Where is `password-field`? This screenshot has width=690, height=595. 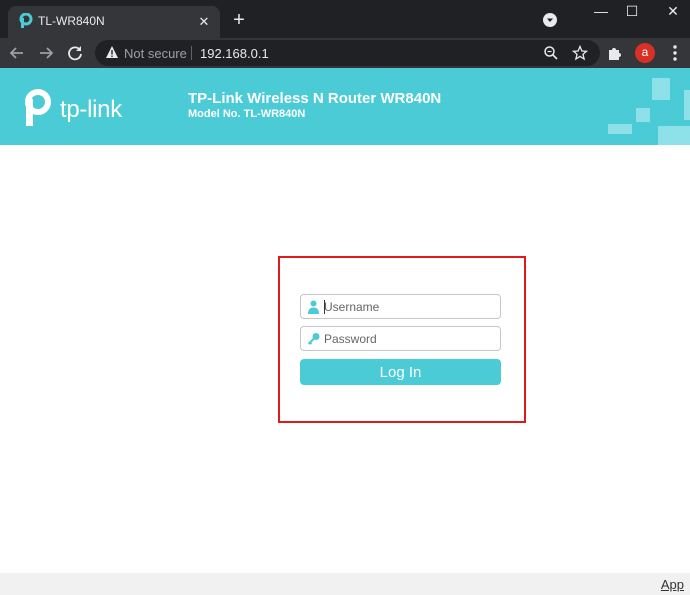
password-field is located at coordinates (400, 338).